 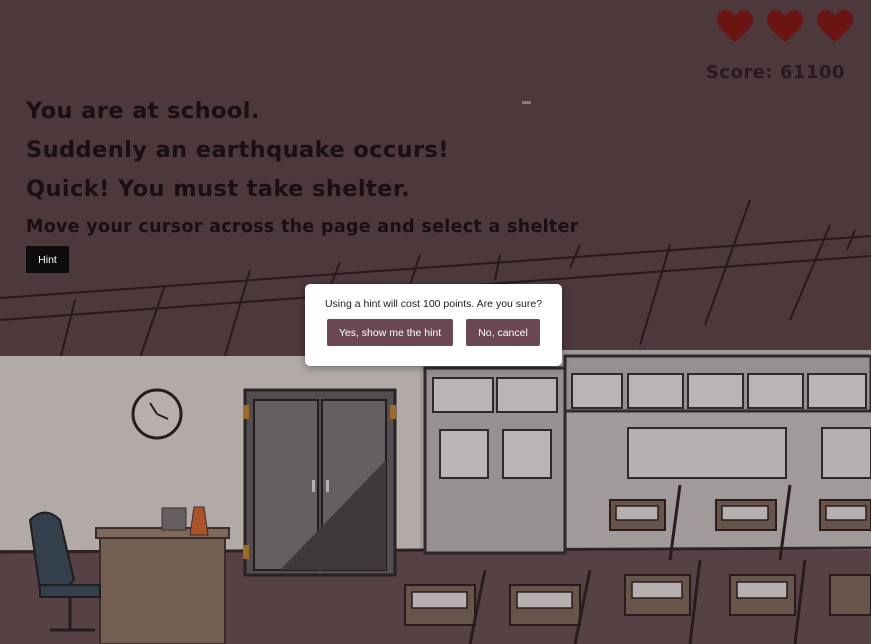 I want to click on clock-icon, so click(x=157, y=414).